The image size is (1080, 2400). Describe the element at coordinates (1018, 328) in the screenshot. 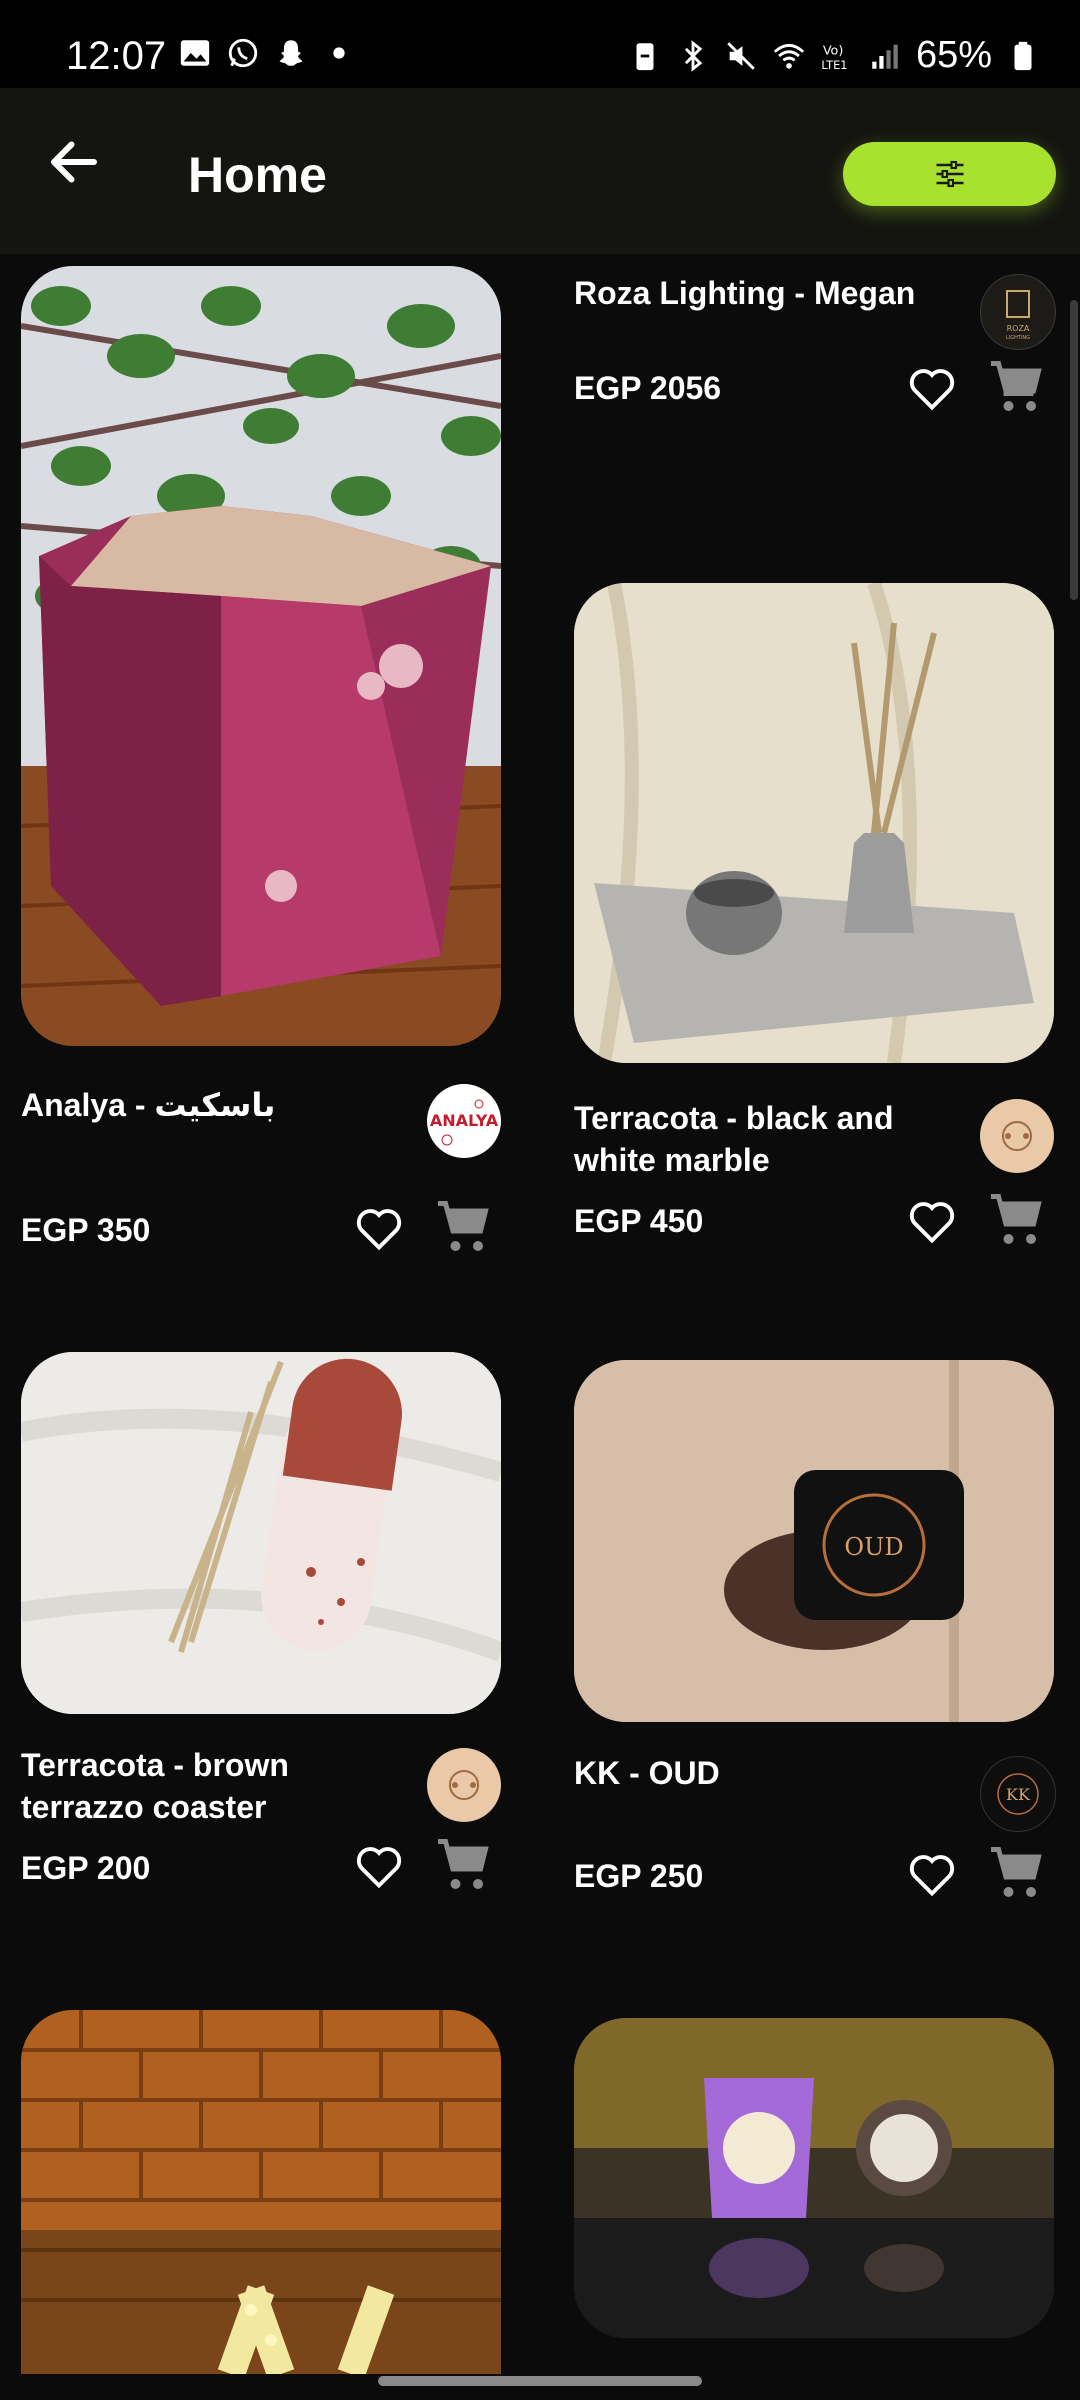

I see `svg-text: ROZA` at that location.